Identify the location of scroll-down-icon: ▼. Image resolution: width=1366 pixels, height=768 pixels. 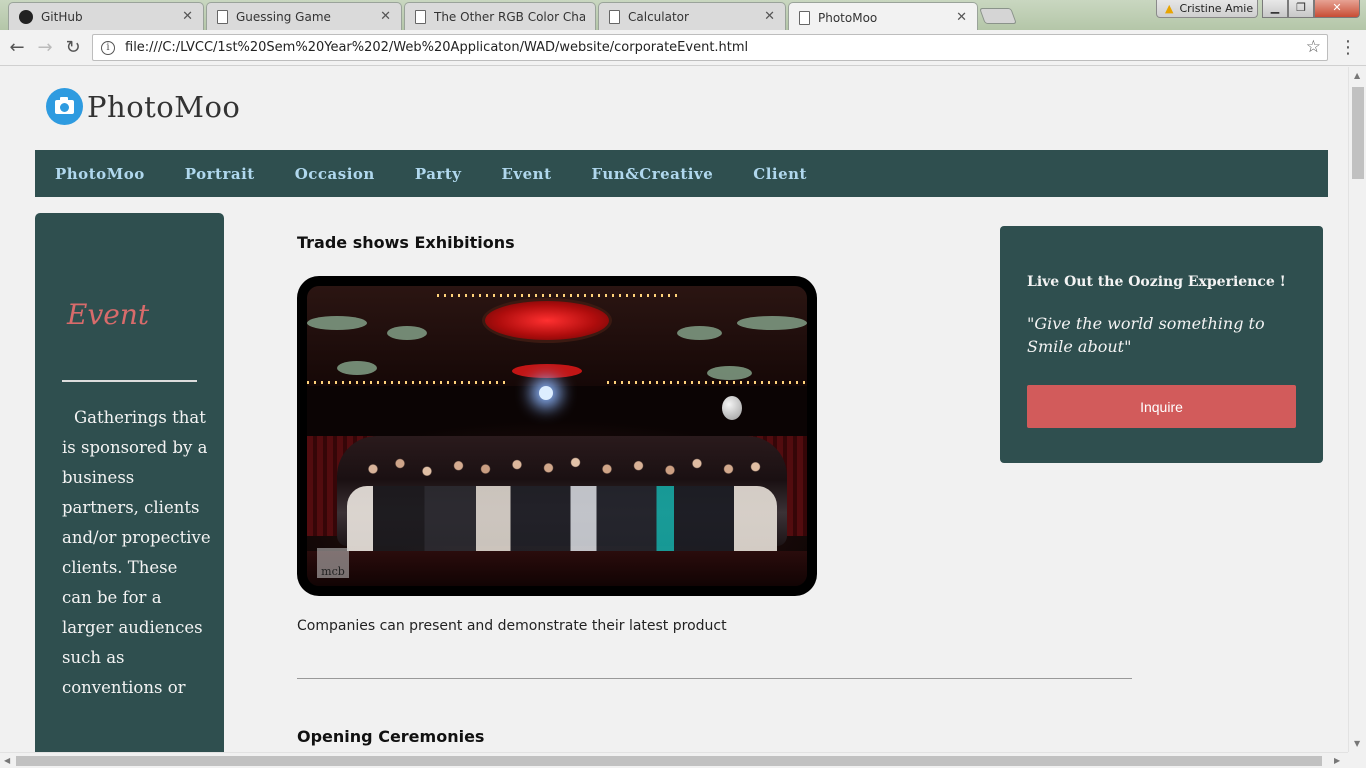
(1357, 743).